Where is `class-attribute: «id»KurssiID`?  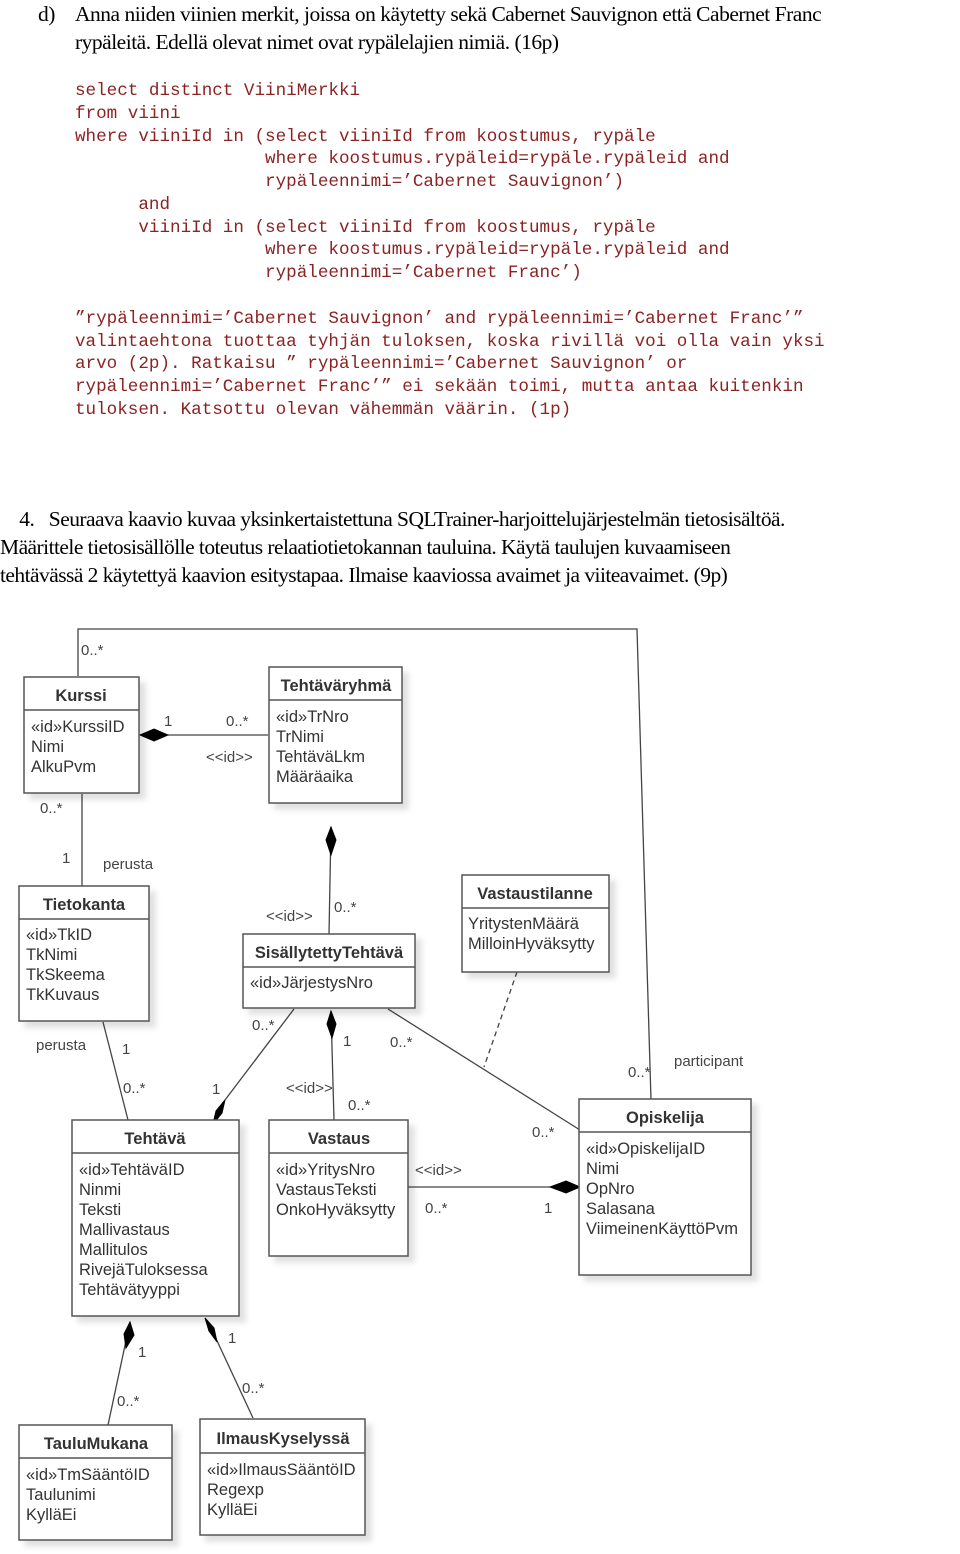 class-attribute: «id»KurssiID is located at coordinates (78, 727).